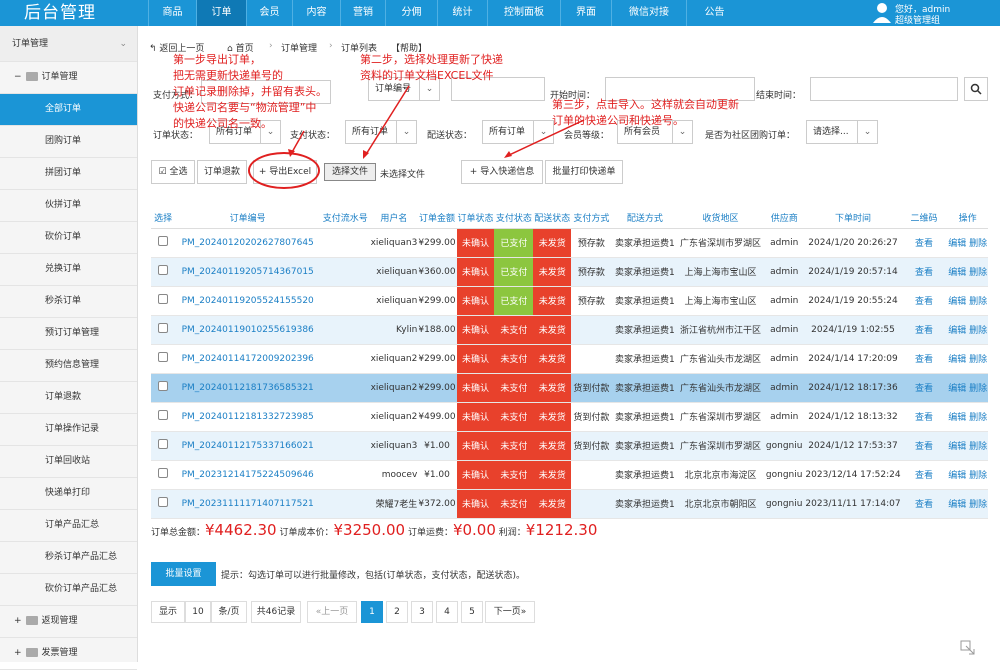 The image size is (1000, 670). Describe the element at coordinates (68, 430) in the screenshot. I see `sidebar-item-10: 订单操作记录` at that location.